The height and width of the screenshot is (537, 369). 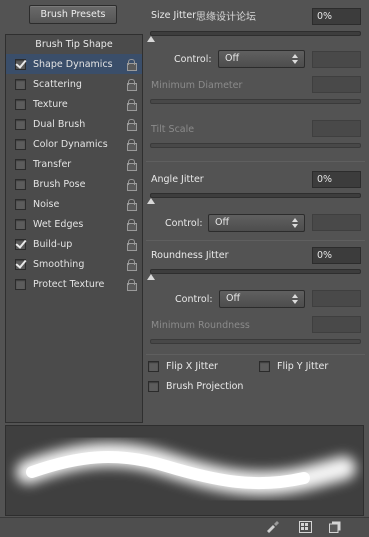 I want to click on option-label: Texture, so click(x=50, y=104).